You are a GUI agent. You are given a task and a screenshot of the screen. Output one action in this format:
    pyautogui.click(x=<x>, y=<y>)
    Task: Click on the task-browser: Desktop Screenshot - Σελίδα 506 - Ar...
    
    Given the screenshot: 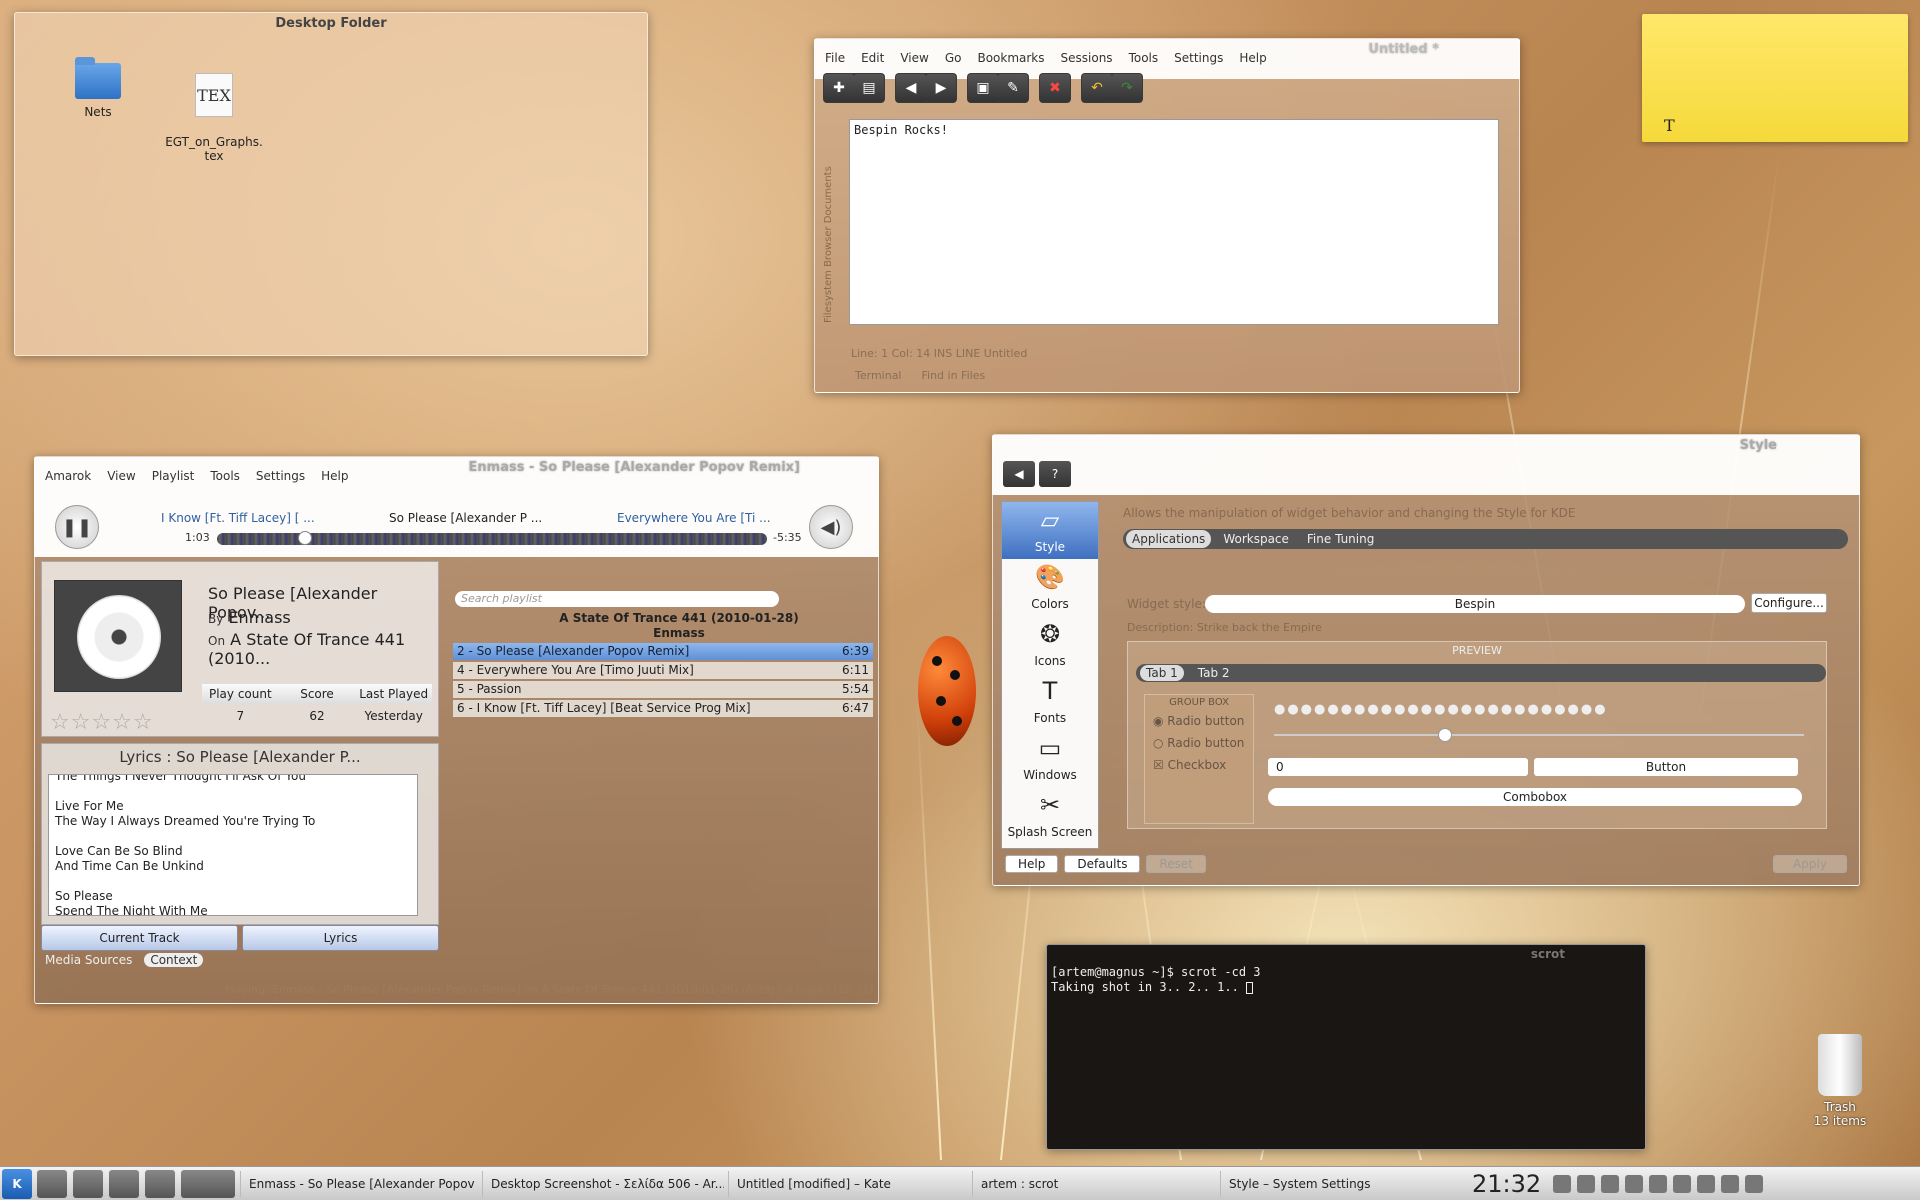 What is the action you would take?
    pyautogui.click(x=603, y=1183)
    